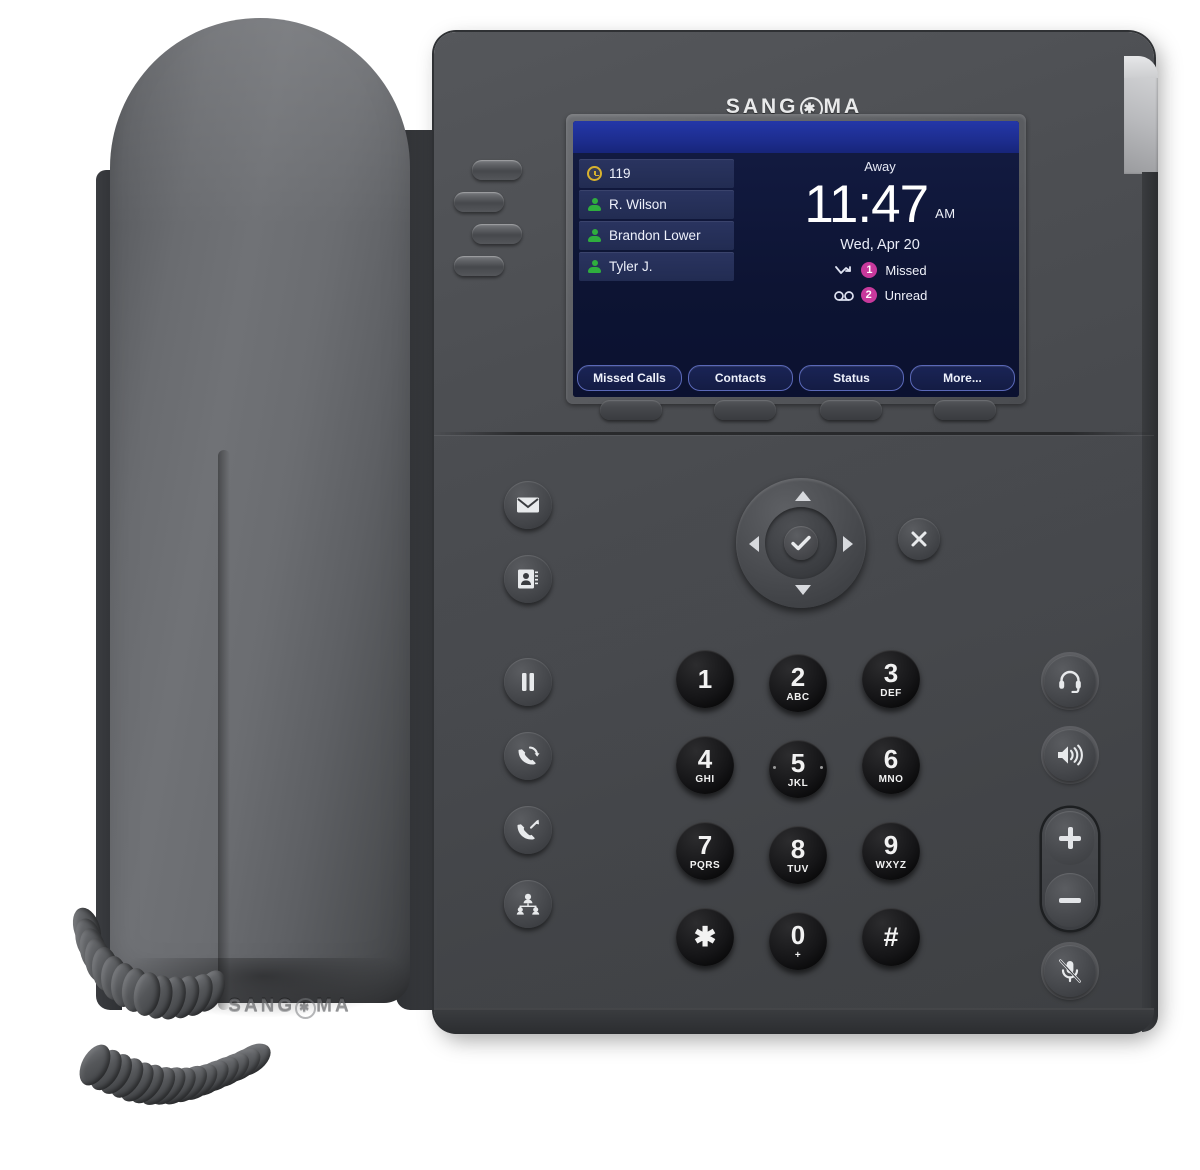  I want to click on key-8: 8 TUV, so click(798, 855).